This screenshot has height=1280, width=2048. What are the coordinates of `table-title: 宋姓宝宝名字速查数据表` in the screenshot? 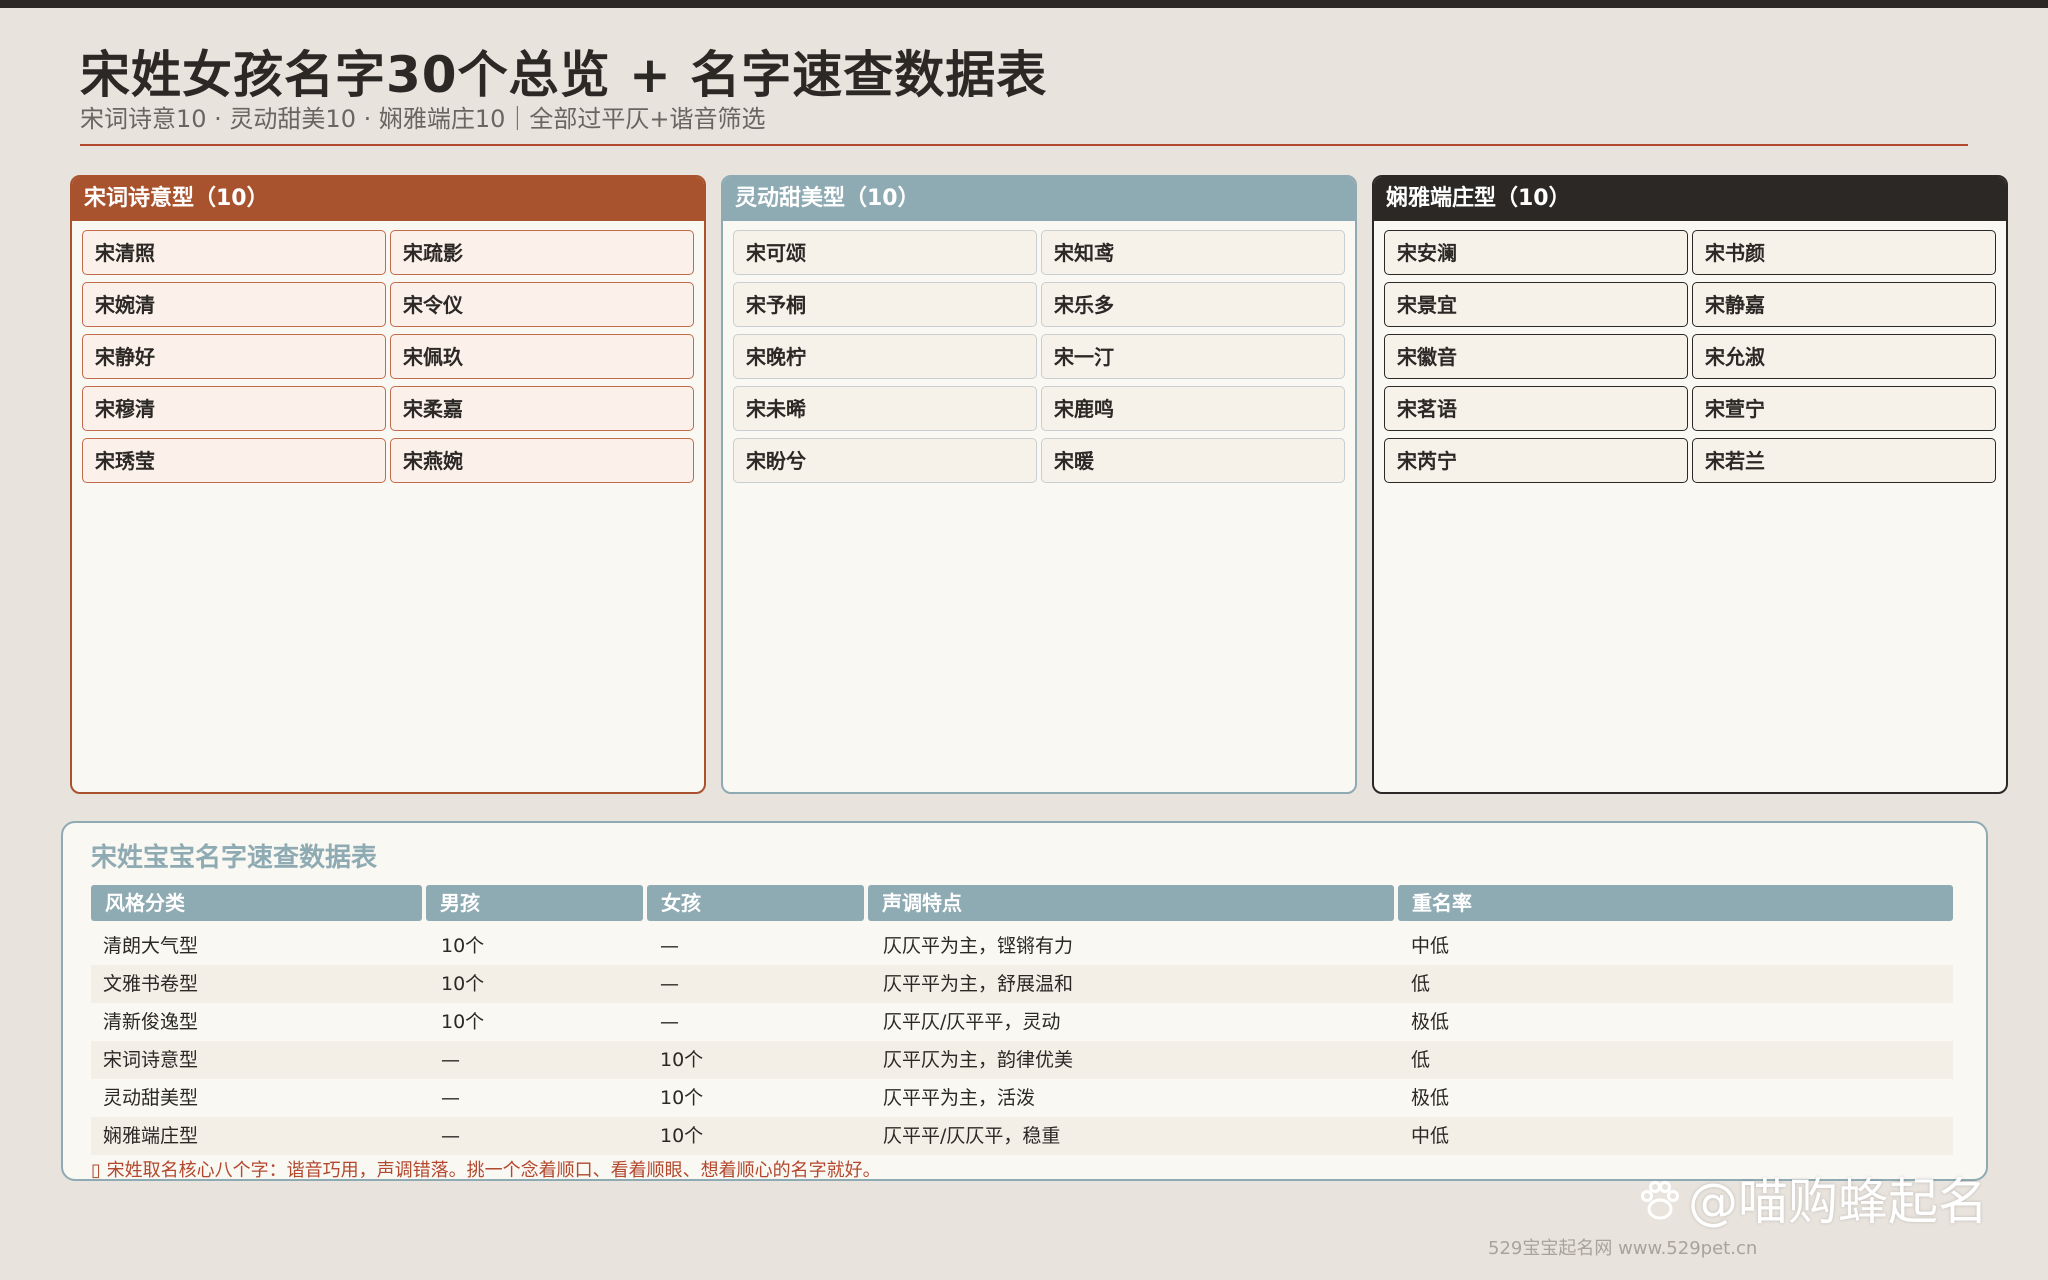 It's located at (234, 858).